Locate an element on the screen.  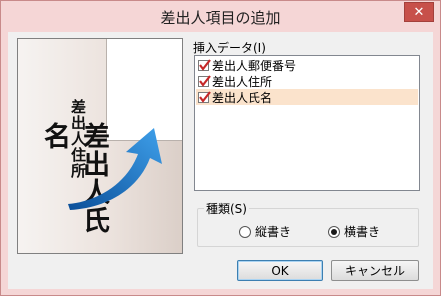
close-button: ✕ is located at coordinates (419, 12).